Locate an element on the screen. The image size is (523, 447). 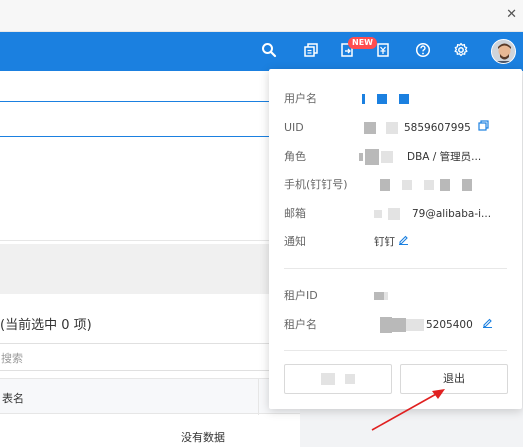
username-row: 用户名 is located at coordinates (346, 99).